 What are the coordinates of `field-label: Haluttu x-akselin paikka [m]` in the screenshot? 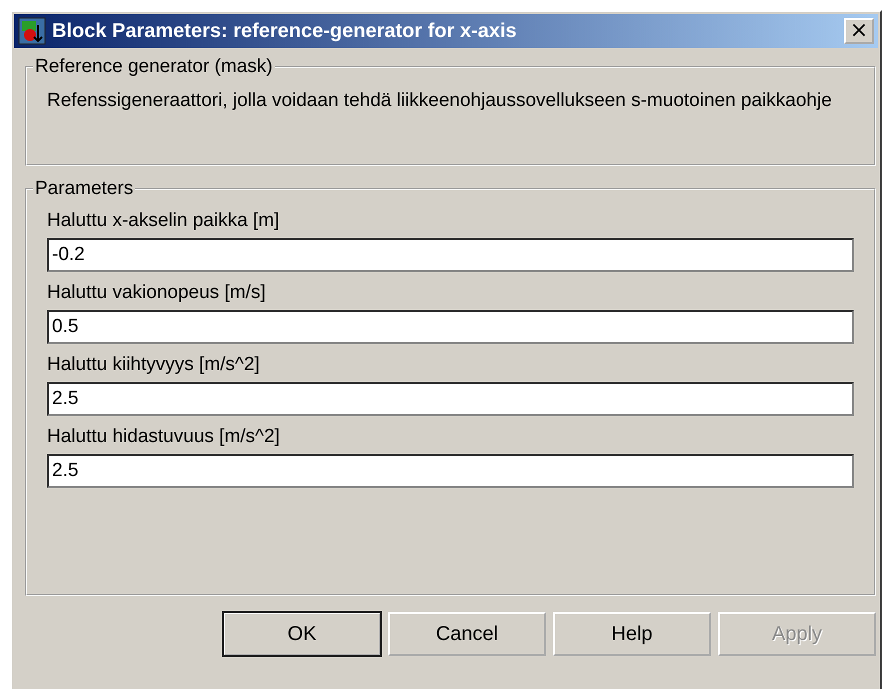 It's located at (163, 221).